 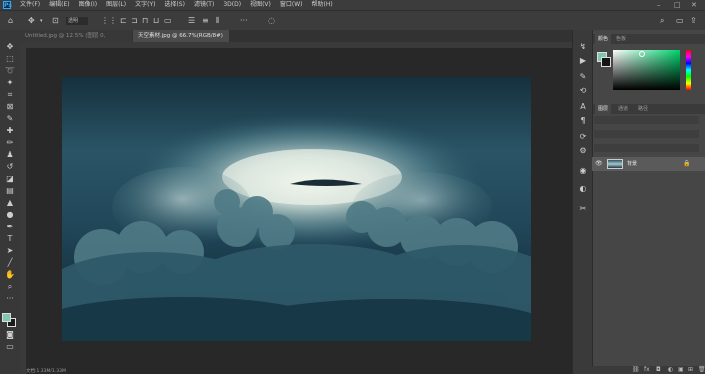 I want to click on share-icon: ⇪, so click(x=693, y=21).